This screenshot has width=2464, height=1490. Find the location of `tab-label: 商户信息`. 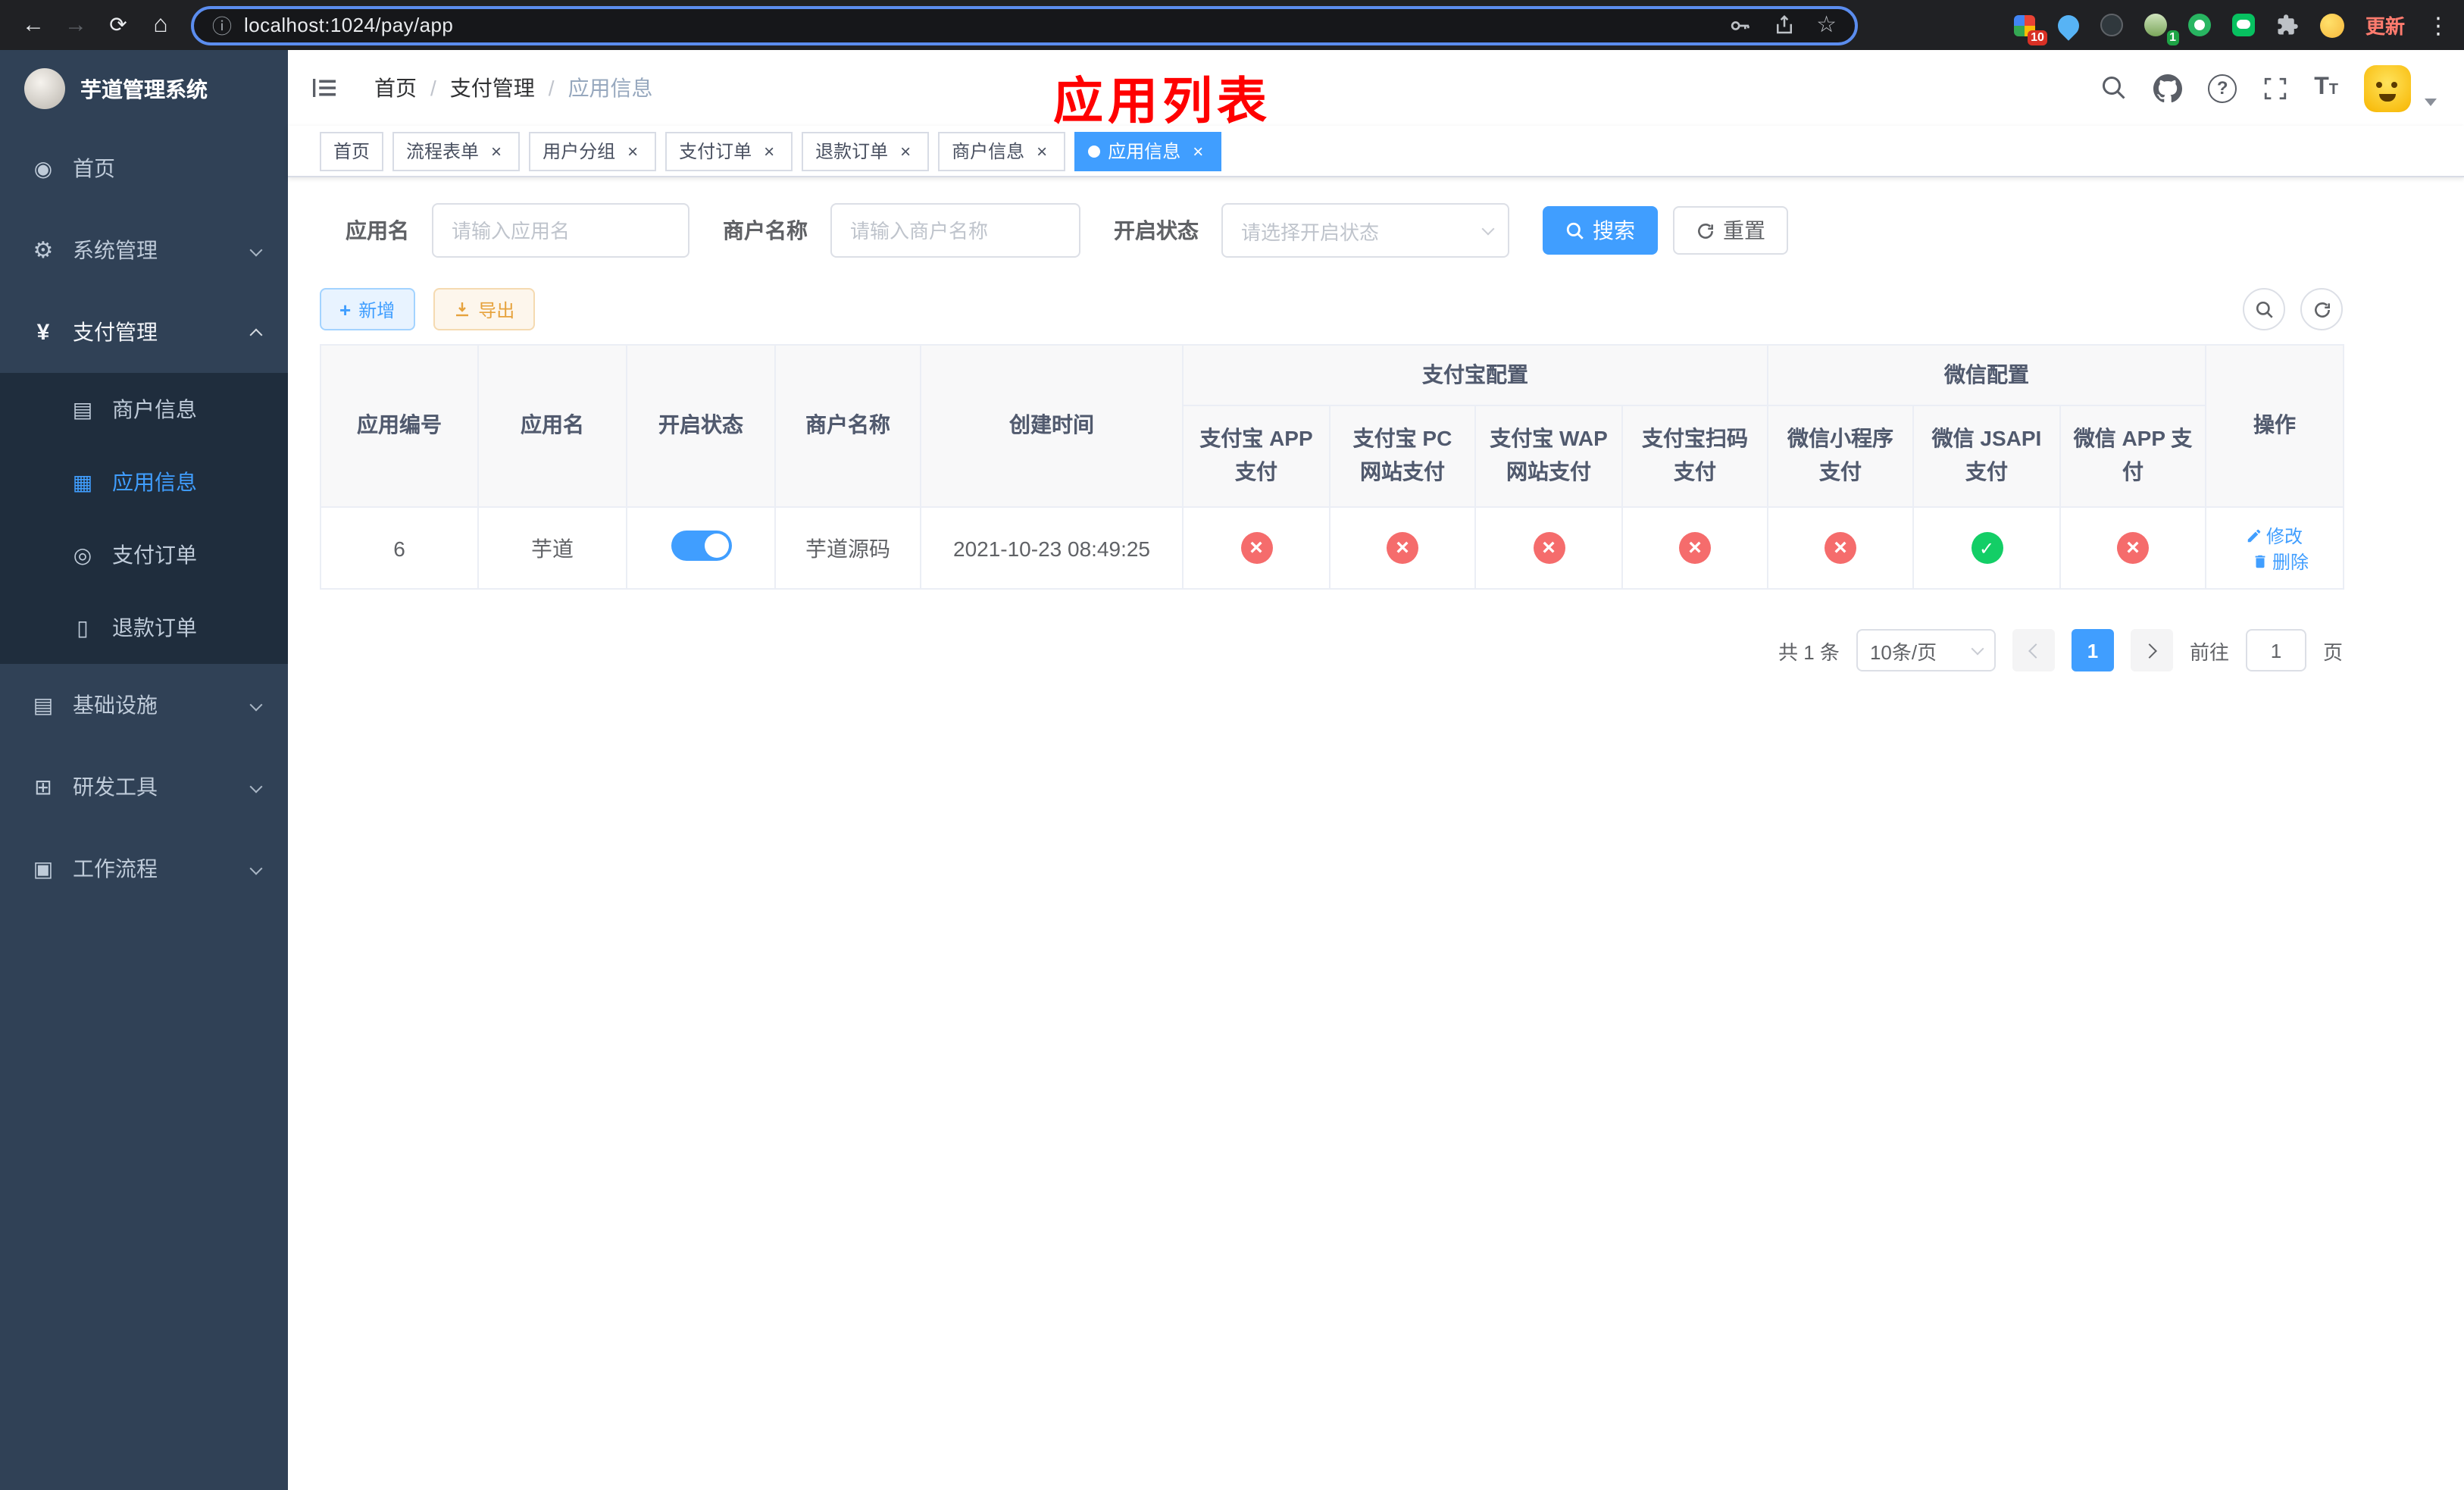

tab-label: 商户信息 is located at coordinates (988, 151).